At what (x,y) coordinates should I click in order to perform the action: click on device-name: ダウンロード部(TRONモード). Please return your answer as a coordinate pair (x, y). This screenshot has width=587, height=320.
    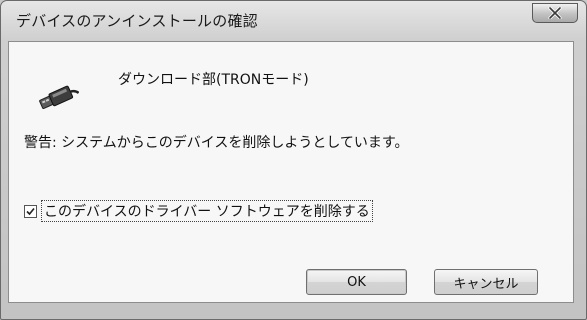
    Looking at the image, I should click on (213, 80).